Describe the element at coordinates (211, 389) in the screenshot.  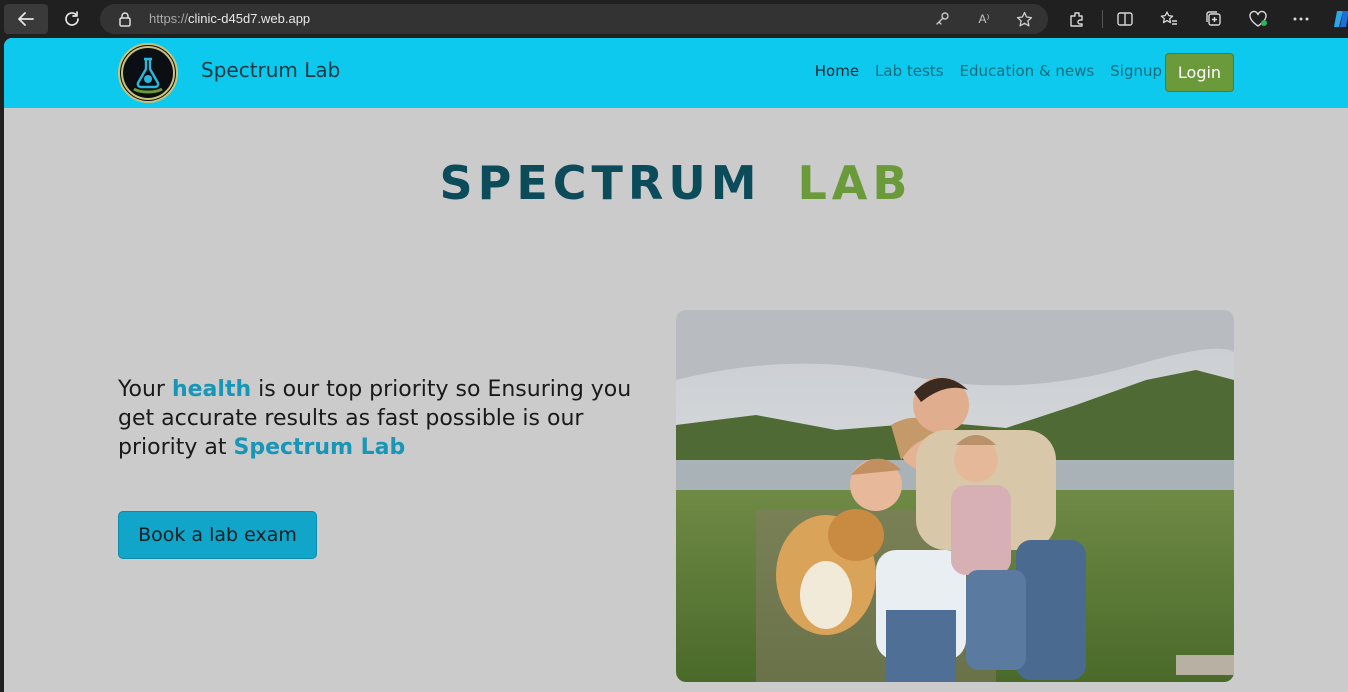
I see `tagline-health: health` at that location.